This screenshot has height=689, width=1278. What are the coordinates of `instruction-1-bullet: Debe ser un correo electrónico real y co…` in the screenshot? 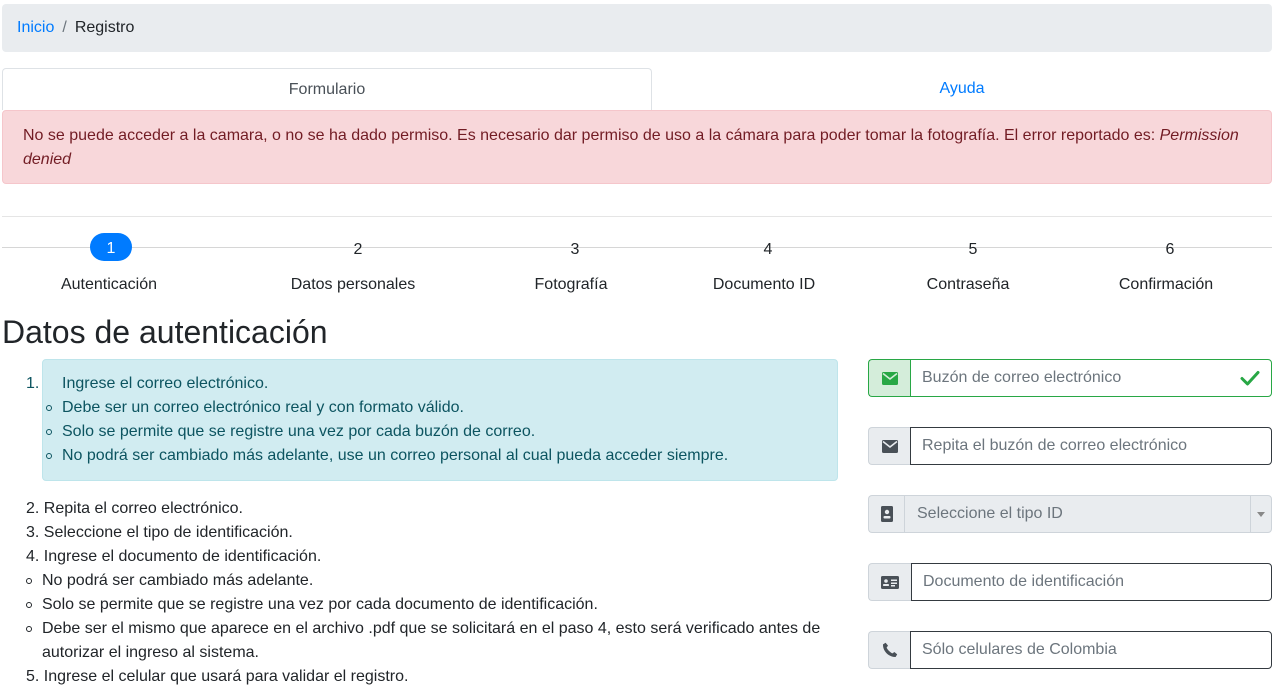 It's located at (255, 408).